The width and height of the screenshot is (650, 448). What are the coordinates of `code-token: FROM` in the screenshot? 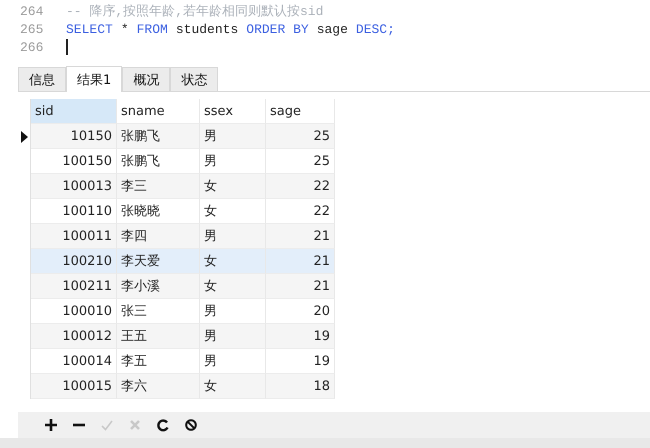 It's located at (152, 29).